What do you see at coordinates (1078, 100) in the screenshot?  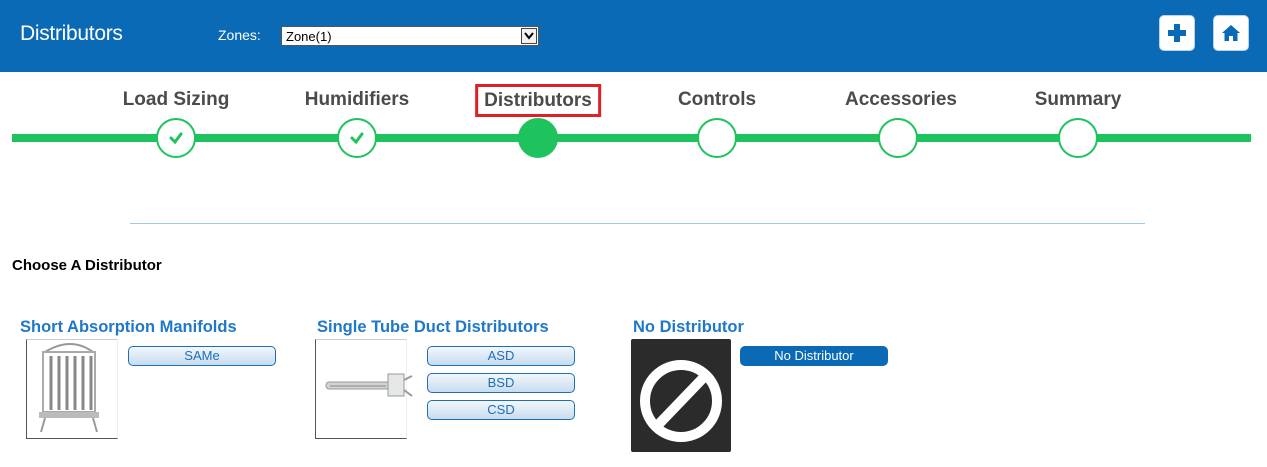 I see `step-summary: Summary` at bounding box center [1078, 100].